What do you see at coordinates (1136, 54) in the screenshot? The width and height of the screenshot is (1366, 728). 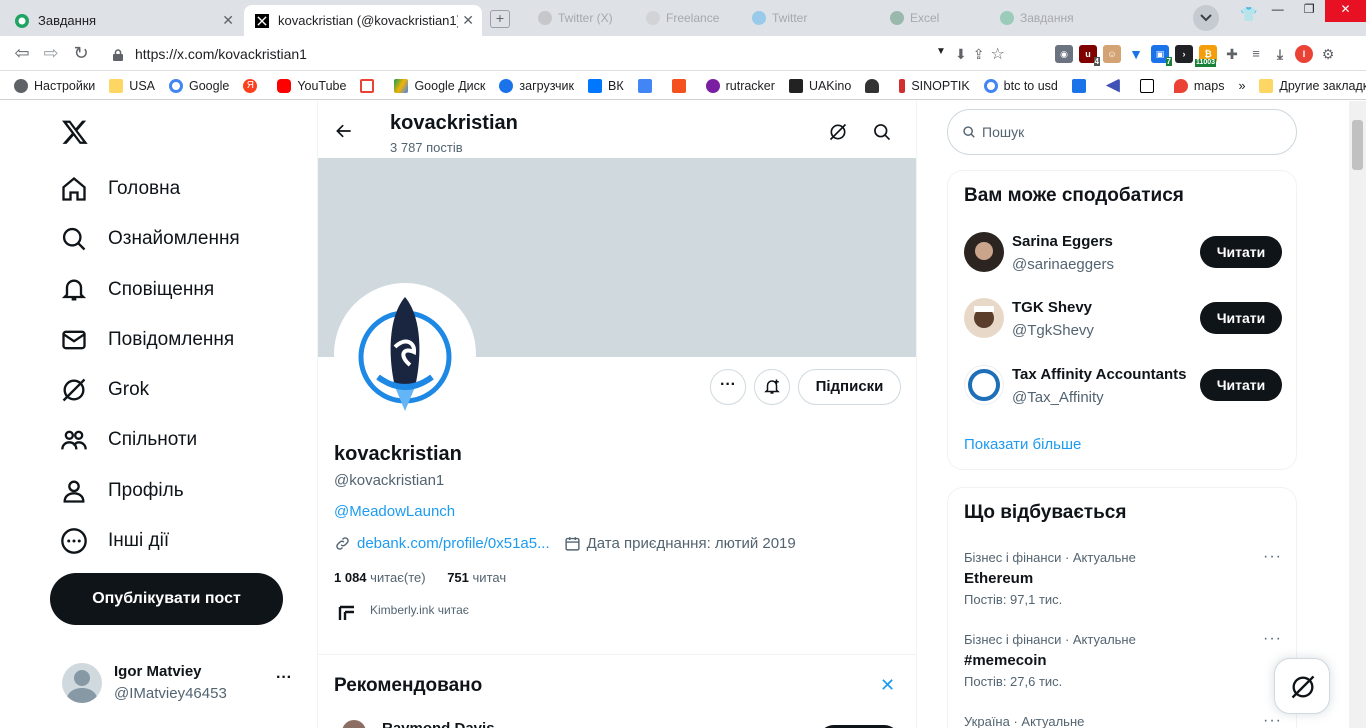 I see `v-extension-icon: ▼` at bounding box center [1136, 54].